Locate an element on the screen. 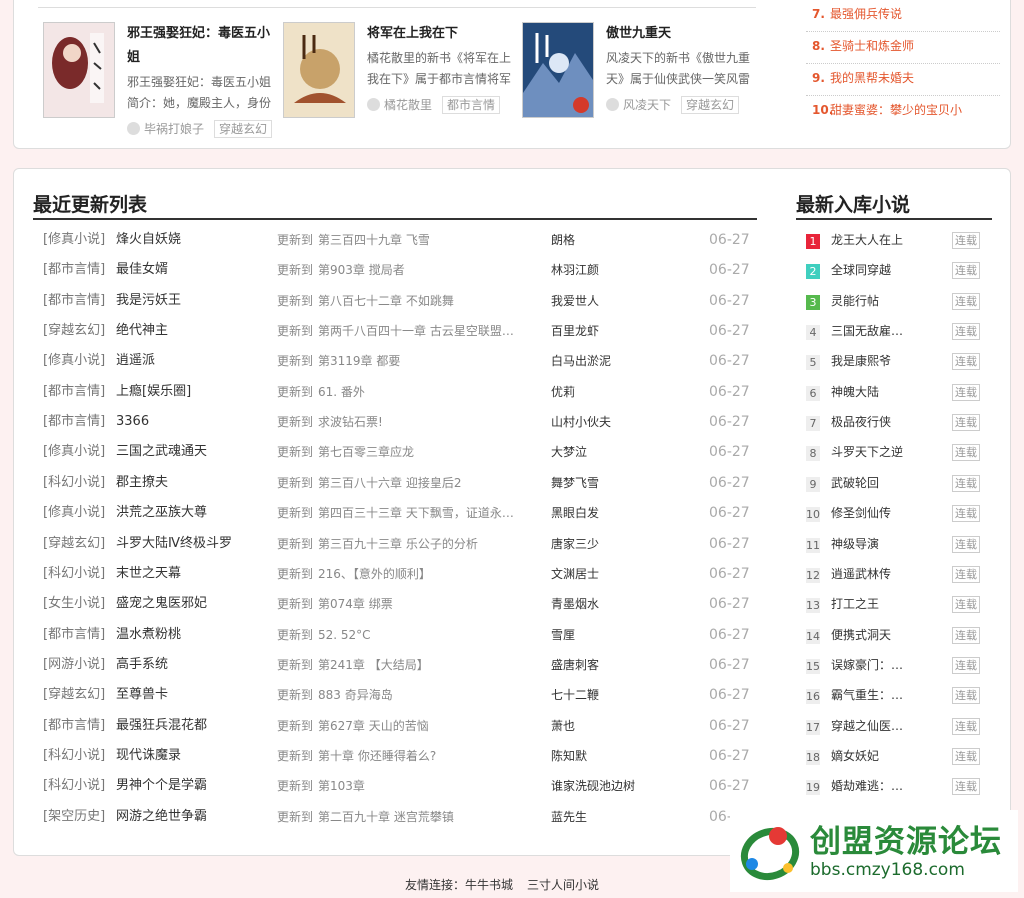  chapter-link: 52. 52°C is located at coordinates (344, 635).